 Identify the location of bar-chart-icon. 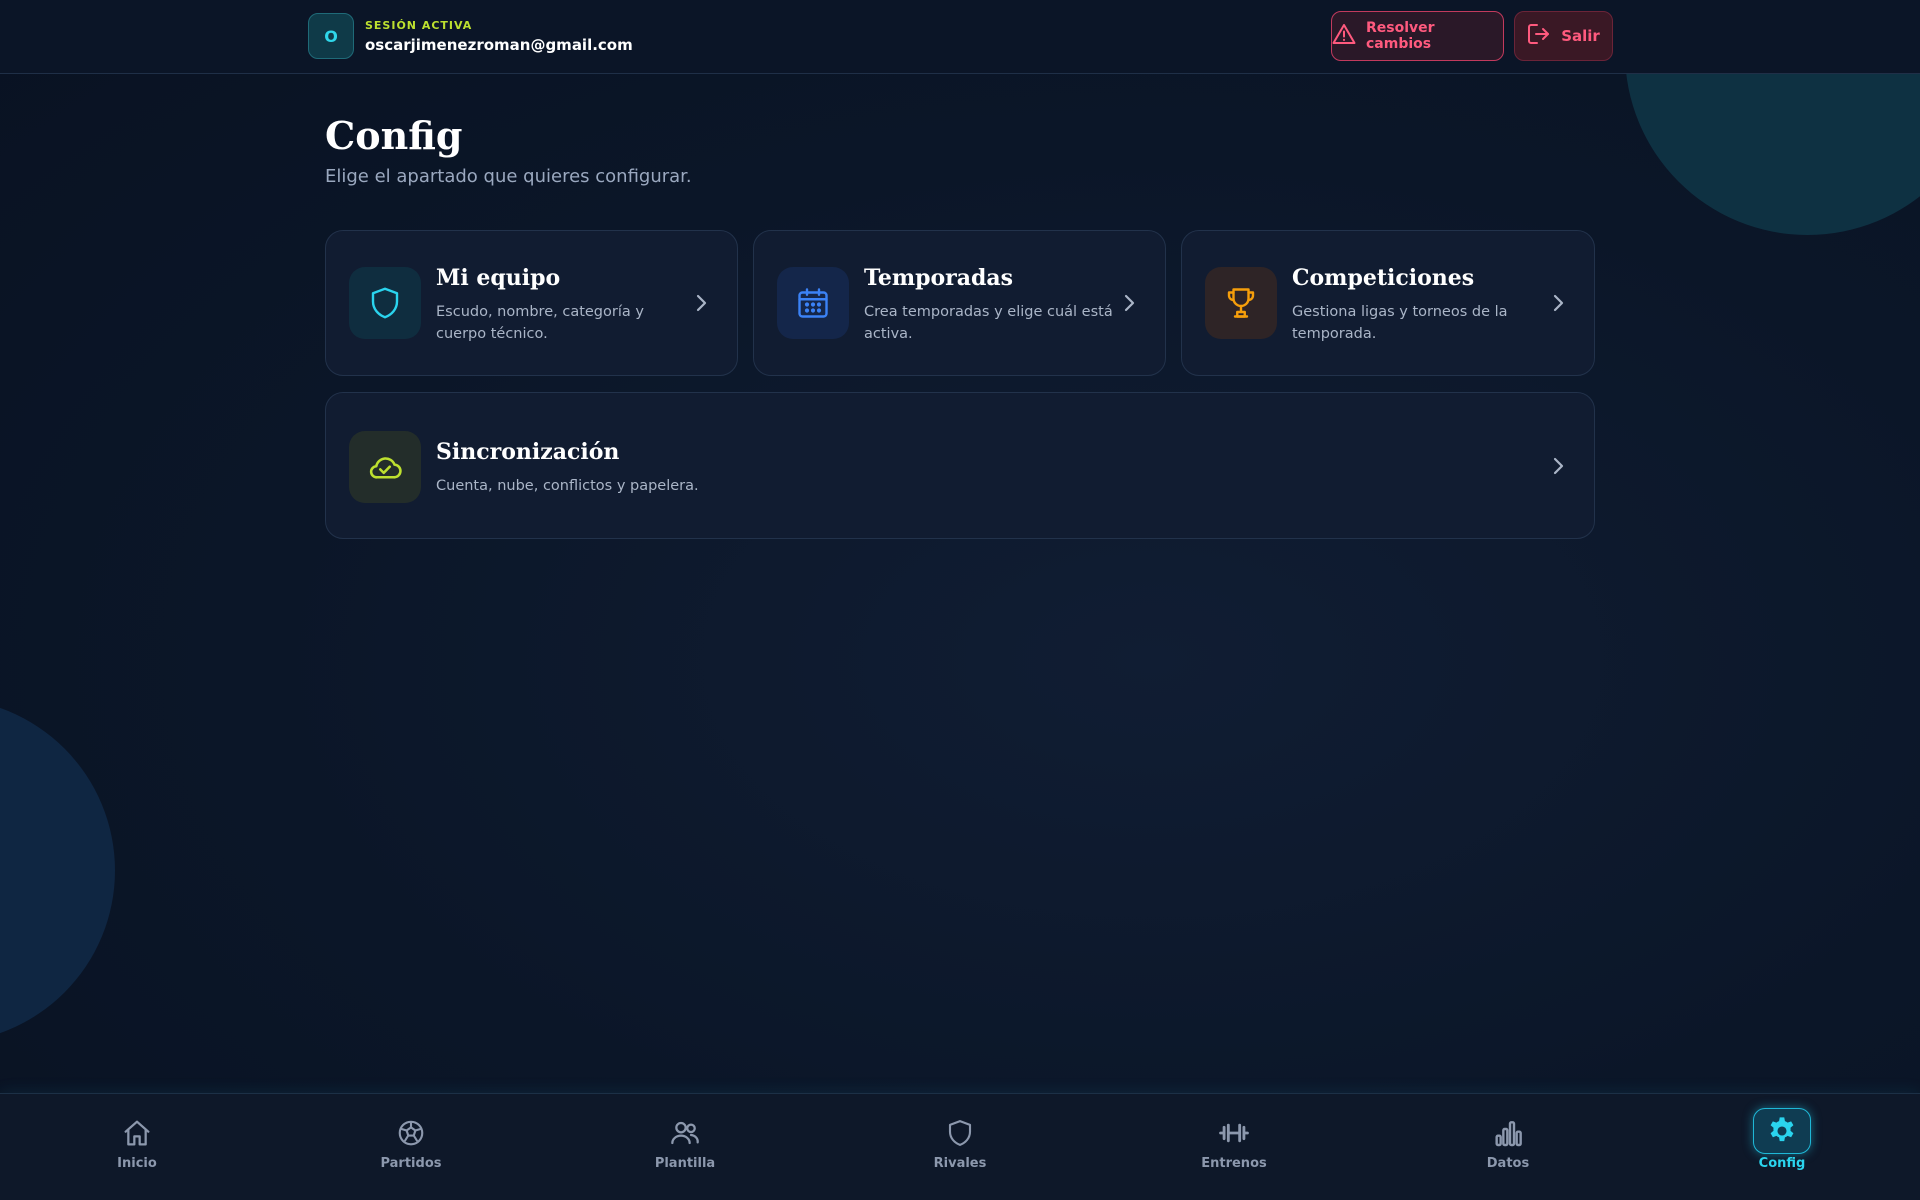
(1508, 1133).